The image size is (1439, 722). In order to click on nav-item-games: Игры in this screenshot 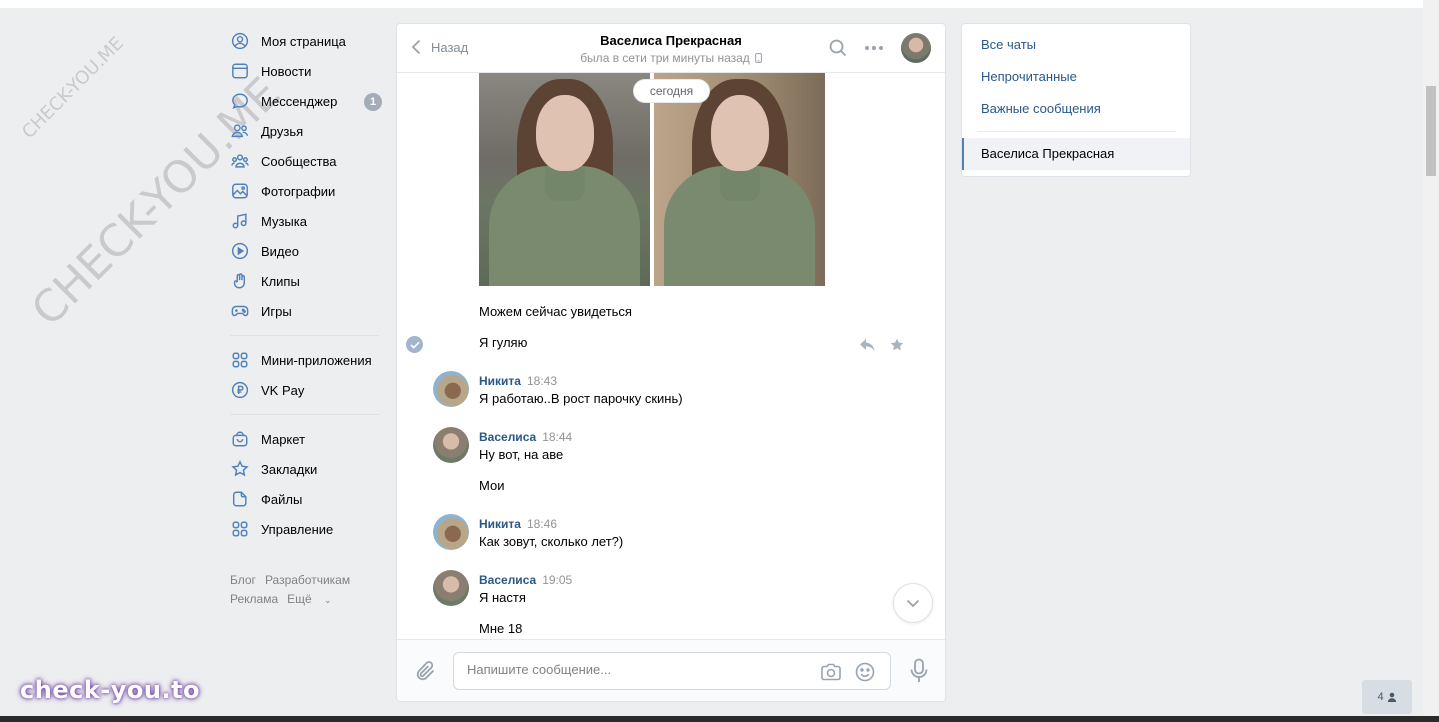, I will do `click(307, 311)`.